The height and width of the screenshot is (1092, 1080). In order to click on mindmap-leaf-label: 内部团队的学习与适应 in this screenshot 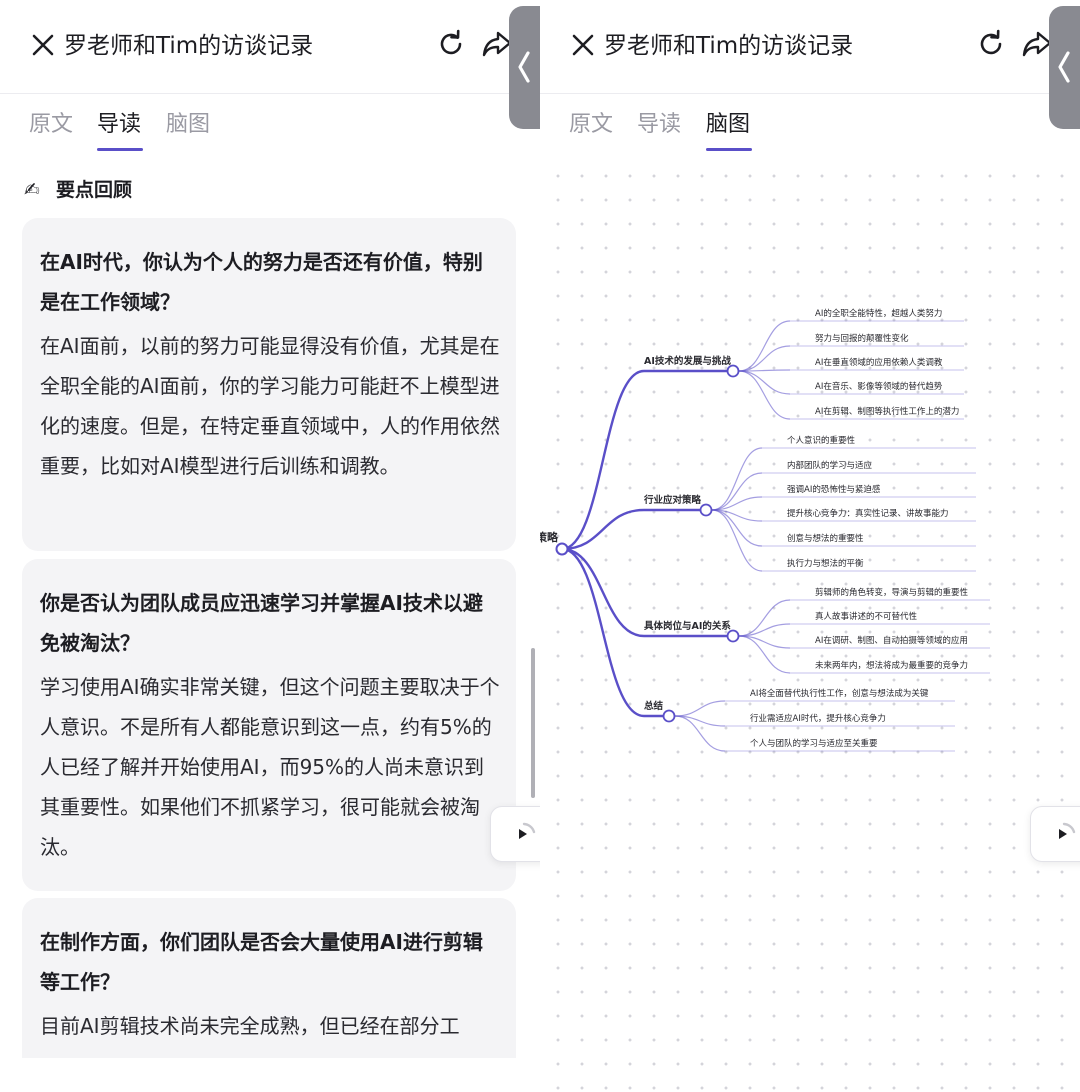, I will do `click(830, 465)`.